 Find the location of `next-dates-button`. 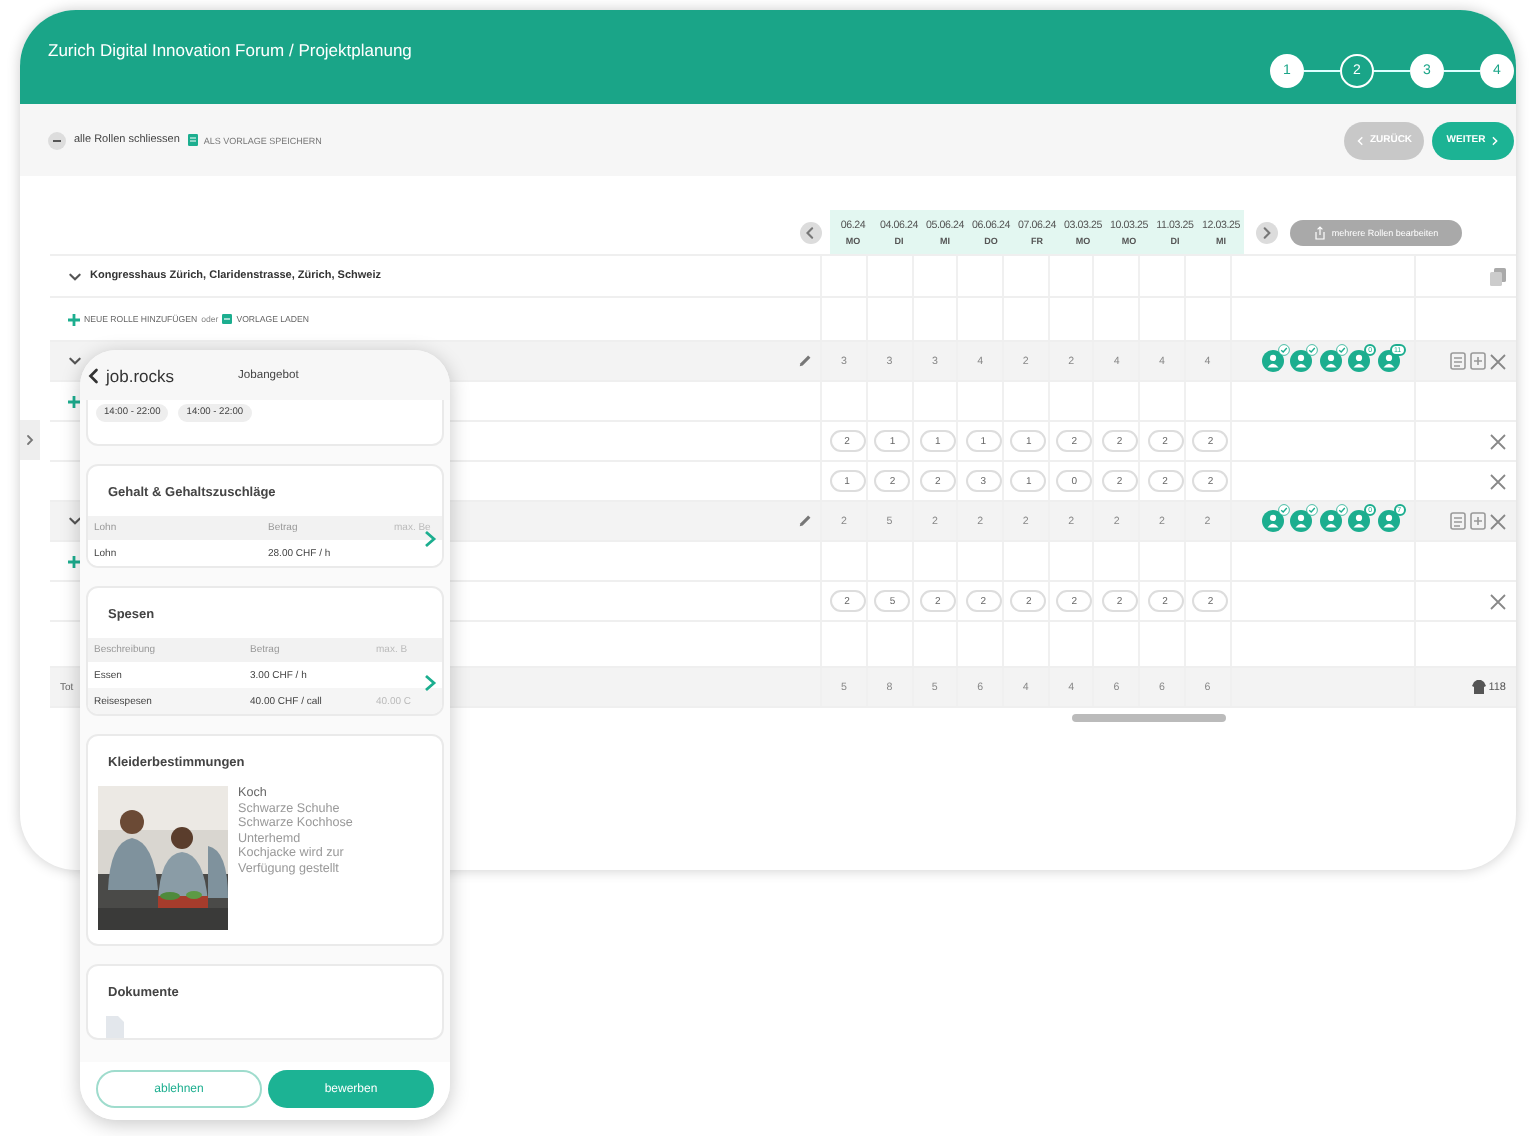

next-dates-button is located at coordinates (1267, 232).